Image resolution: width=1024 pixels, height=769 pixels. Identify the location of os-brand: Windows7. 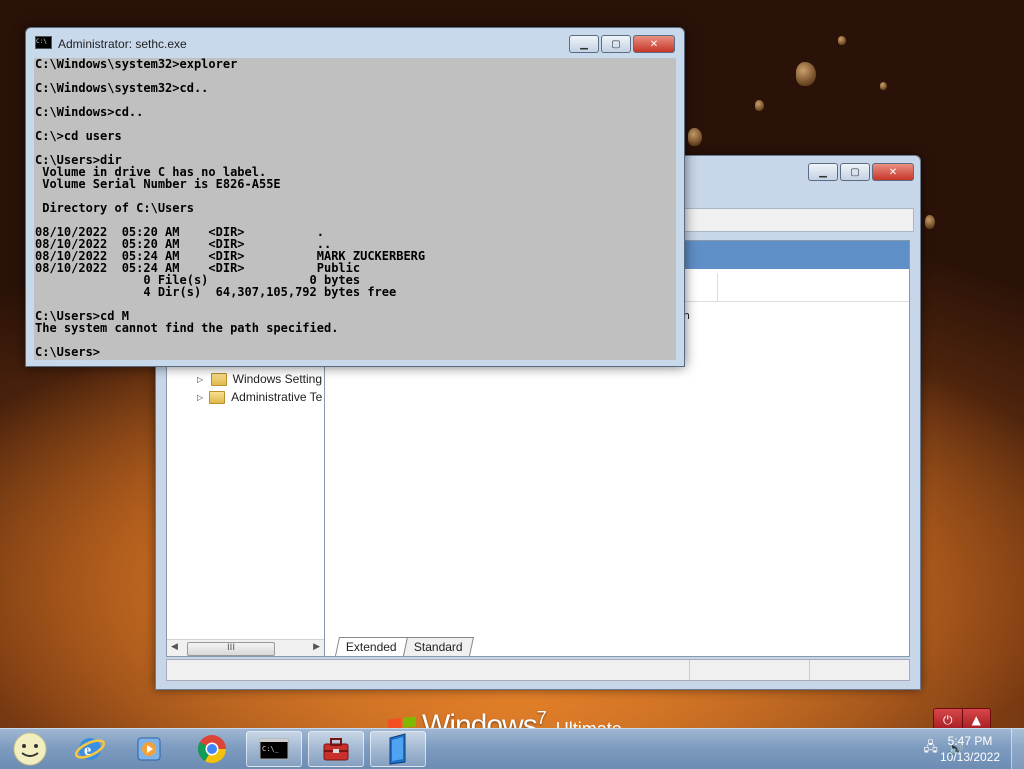
(484, 718).